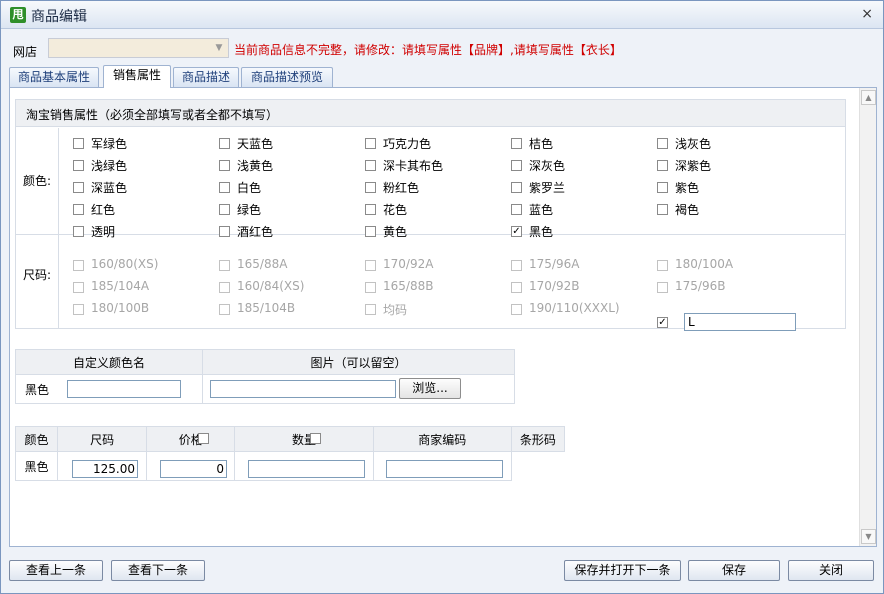 Image resolution: width=884 pixels, height=594 pixels. What do you see at coordinates (693, 166) in the screenshot?
I see `color-option-label: 深紫色` at bounding box center [693, 166].